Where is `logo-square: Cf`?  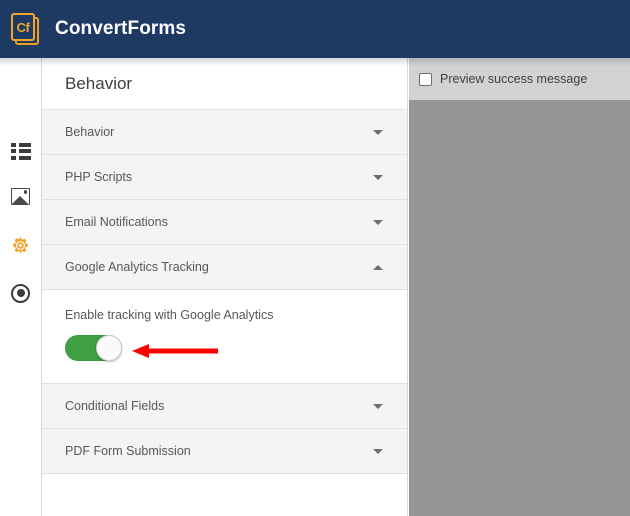 logo-square: Cf is located at coordinates (23, 27).